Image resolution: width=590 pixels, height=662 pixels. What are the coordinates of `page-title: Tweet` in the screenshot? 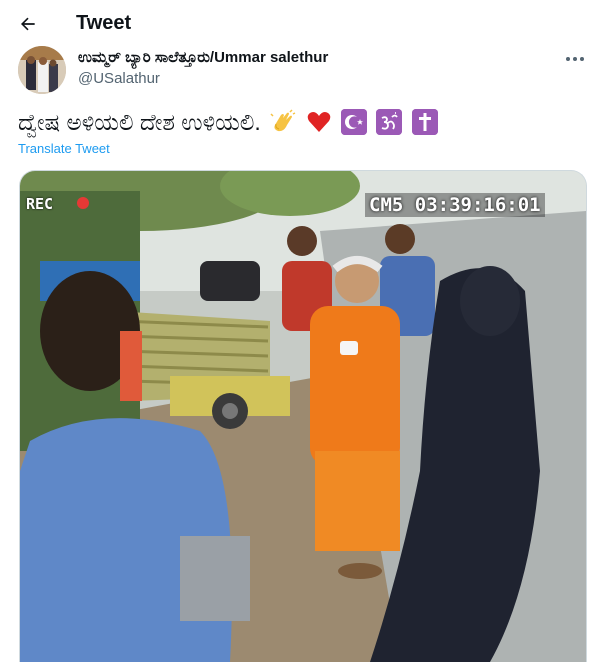 It's located at (104, 23).